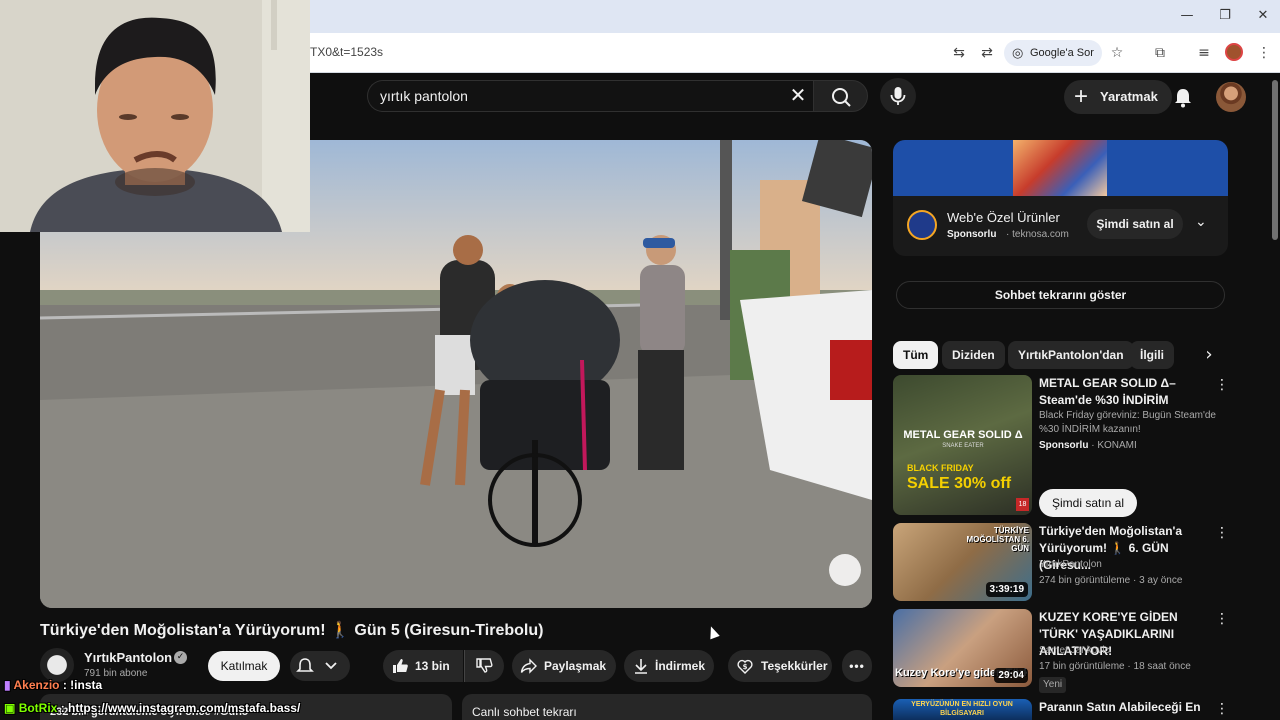 This screenshot has width=1280, height=720. Describe the element at coordinates (1111, 580) in the screenshot. I see `rec-views: 274 bin görüntüleme · 3 ay önce` at that location.